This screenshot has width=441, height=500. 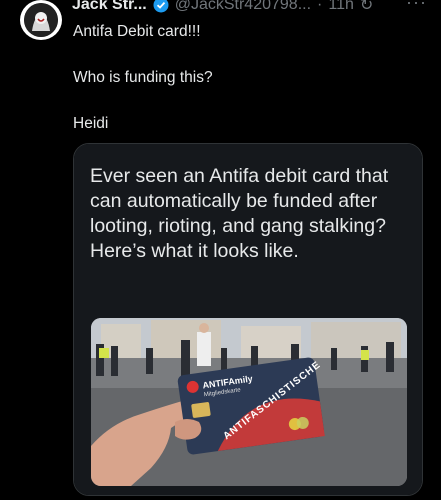 I want to click on verified-icon, so click(x=161, y=6).